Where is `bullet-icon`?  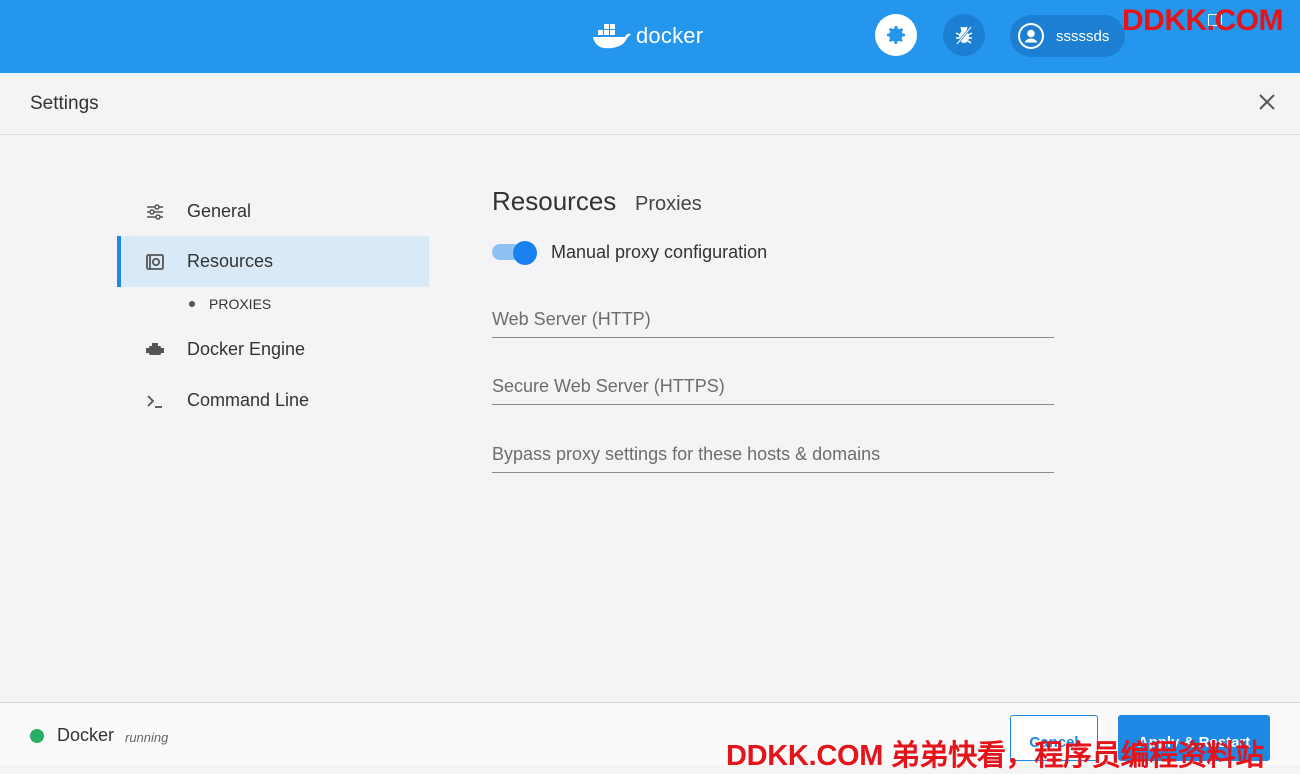
bullet-icon is located at coordinates (192, 304).